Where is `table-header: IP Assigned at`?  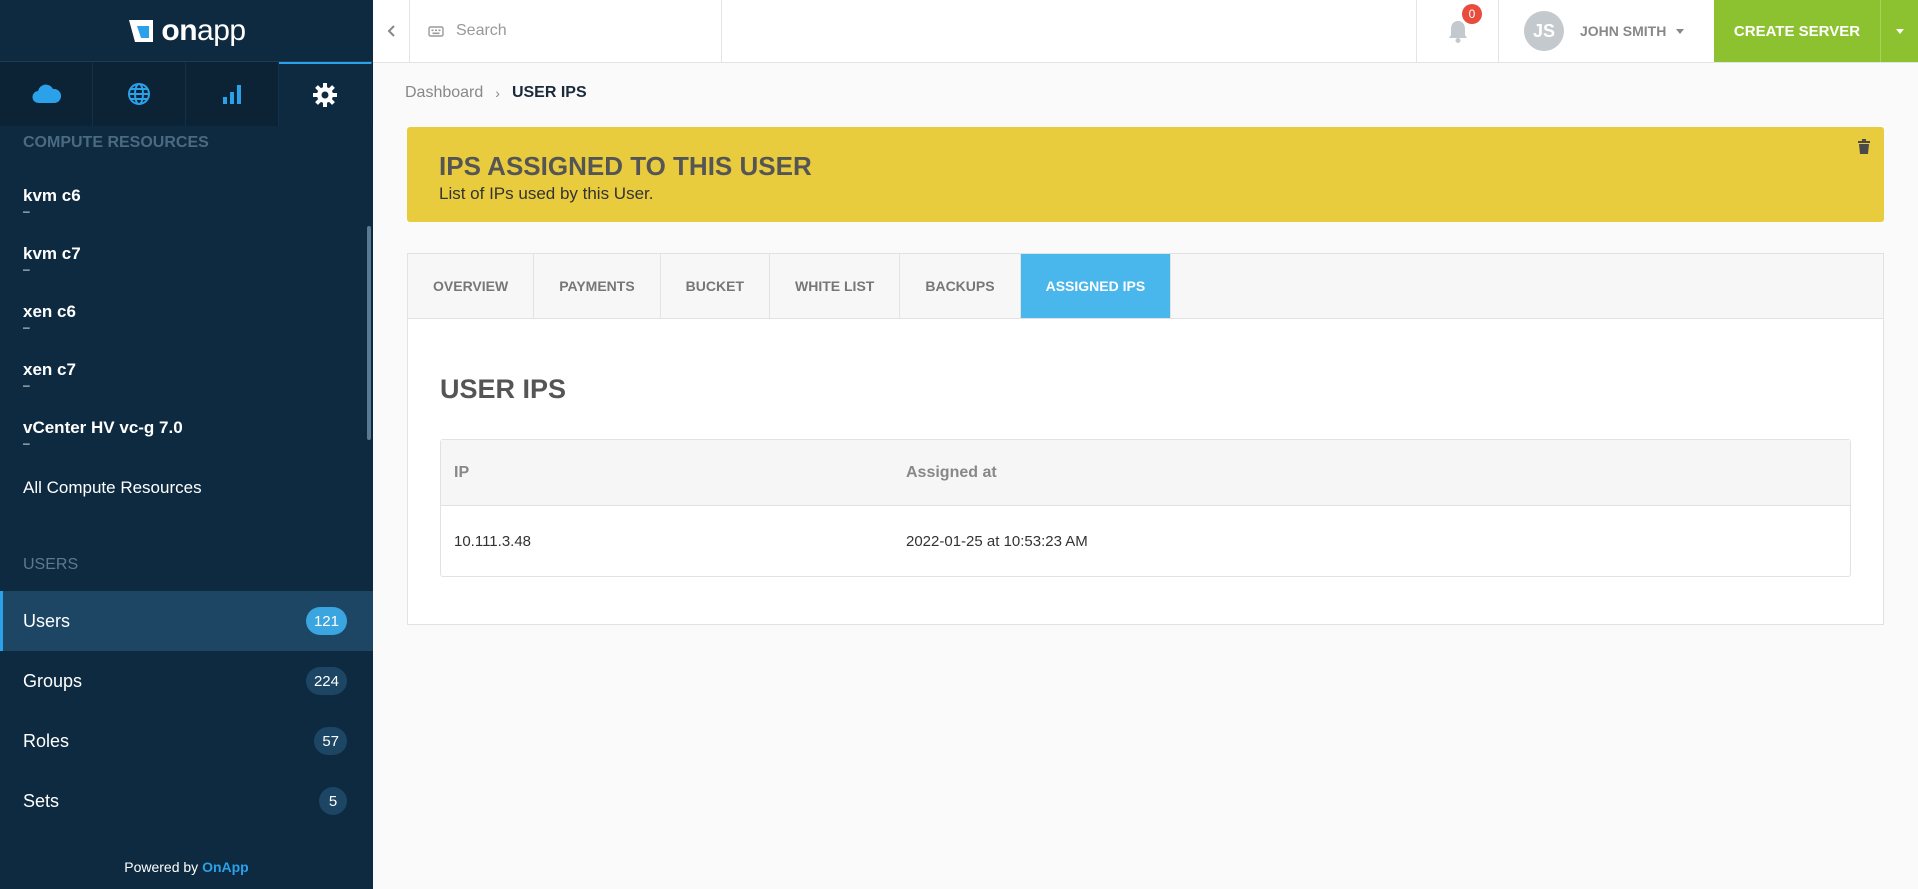 table-header: IP Assigned at is located at coordinates (1145, 473).